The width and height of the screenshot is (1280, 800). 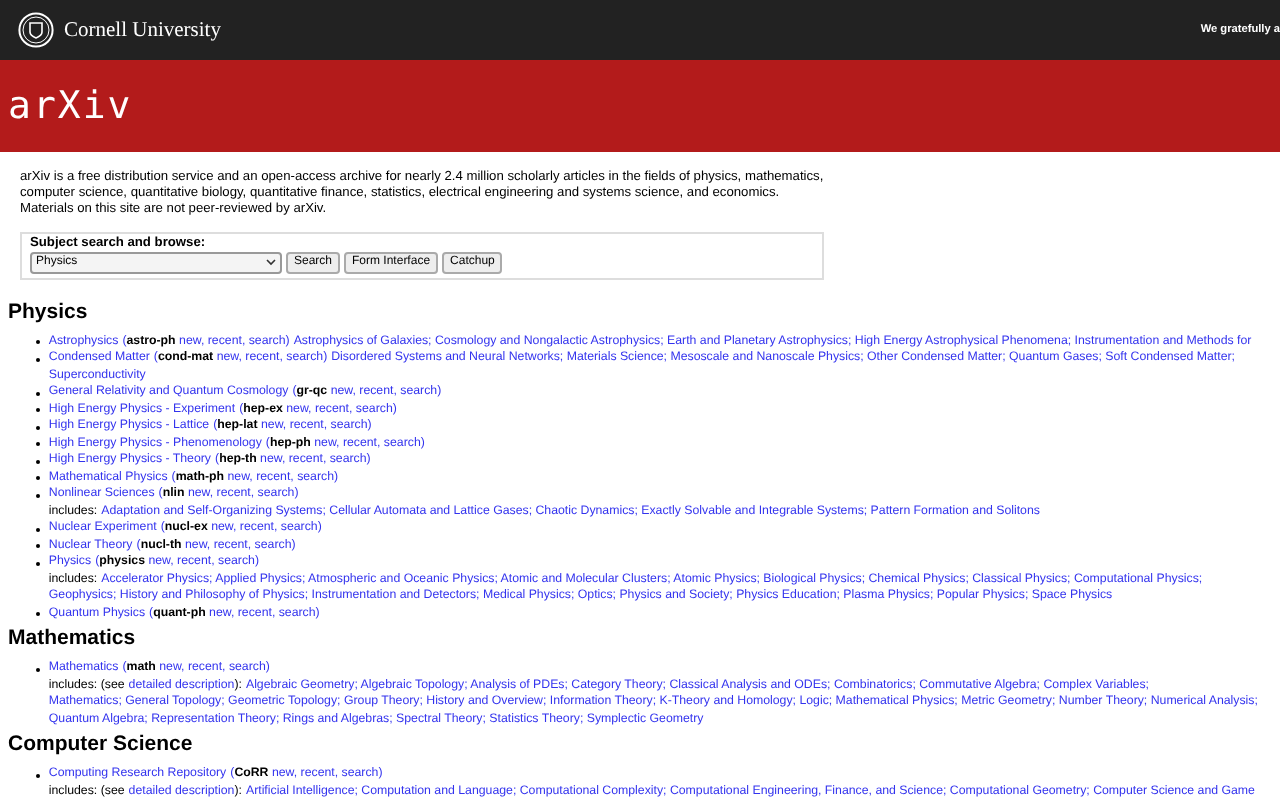 What do you see at coordinates (271, 262) in the screenshot?
I see `caret-icon` at bounding box center [271, 262].